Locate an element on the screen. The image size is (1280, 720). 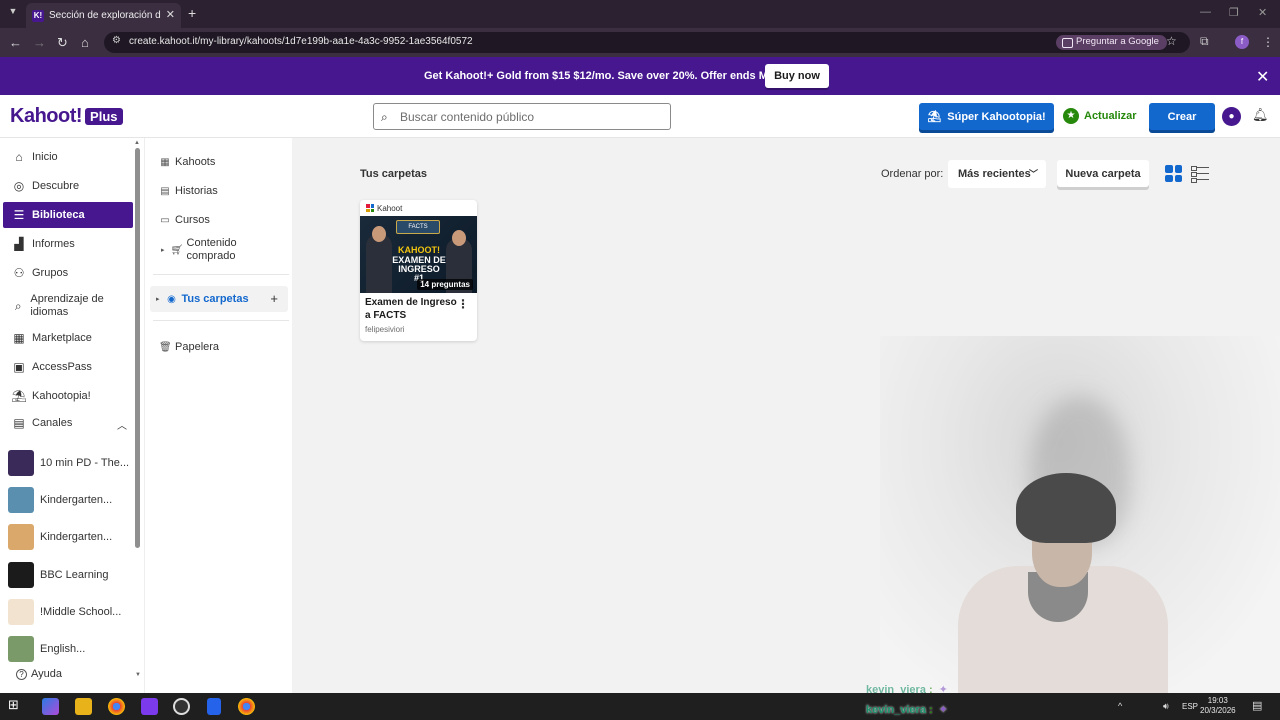
sidebar-item-label: Aprendizaje de idiomas is located at coordinates (67, 305).